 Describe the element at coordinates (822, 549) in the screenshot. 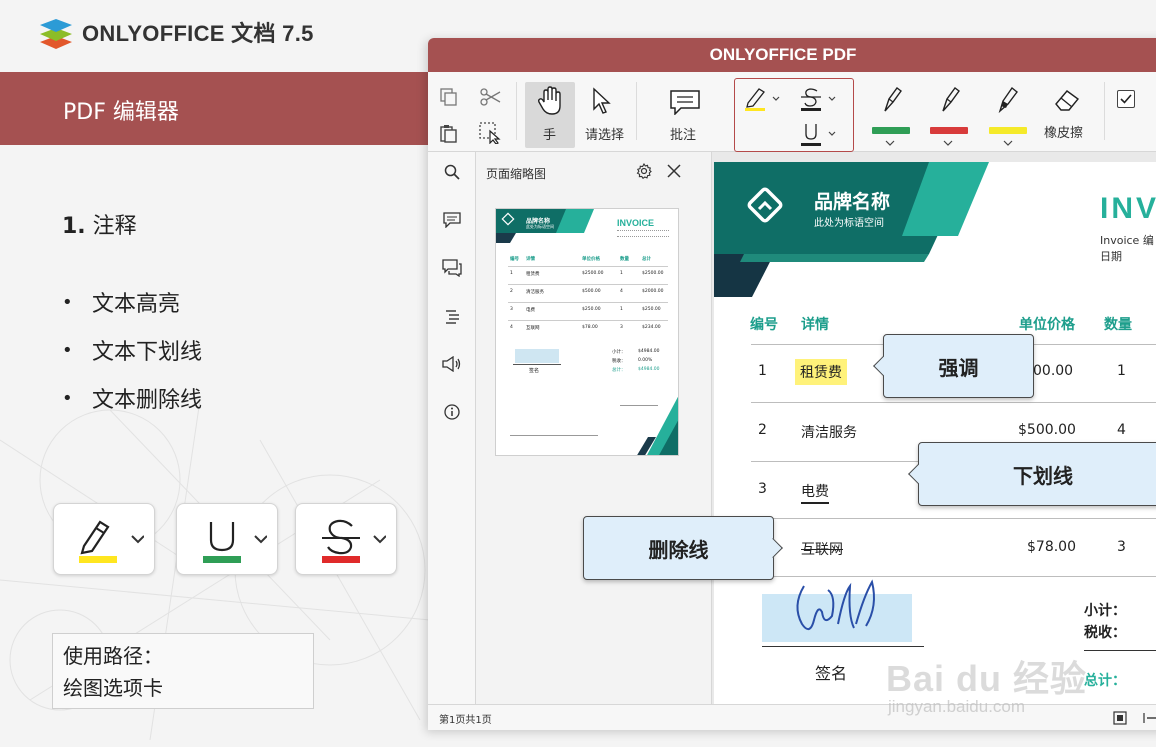

I see `row-4-detail-strikethrough: 互联网` at that location.